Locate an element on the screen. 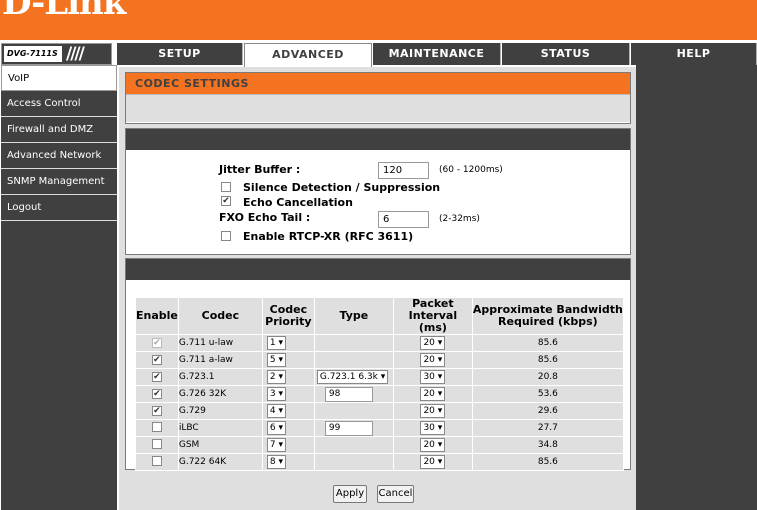 Image resolution: width=757 pixels, height=510 pixels. codec-type-select: G.723.1 6.3k ▾ is located at coordinates (352, 377).